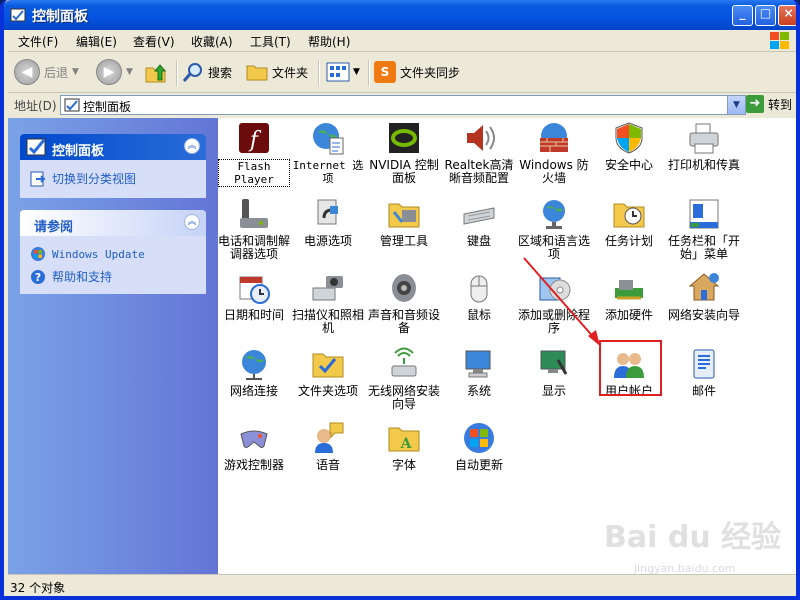 The image size is (800, 600). What do you see at coordinates (253, 391) in the screenshot?
I see `item-label: 网络连接` at bounding box center [253, 391].